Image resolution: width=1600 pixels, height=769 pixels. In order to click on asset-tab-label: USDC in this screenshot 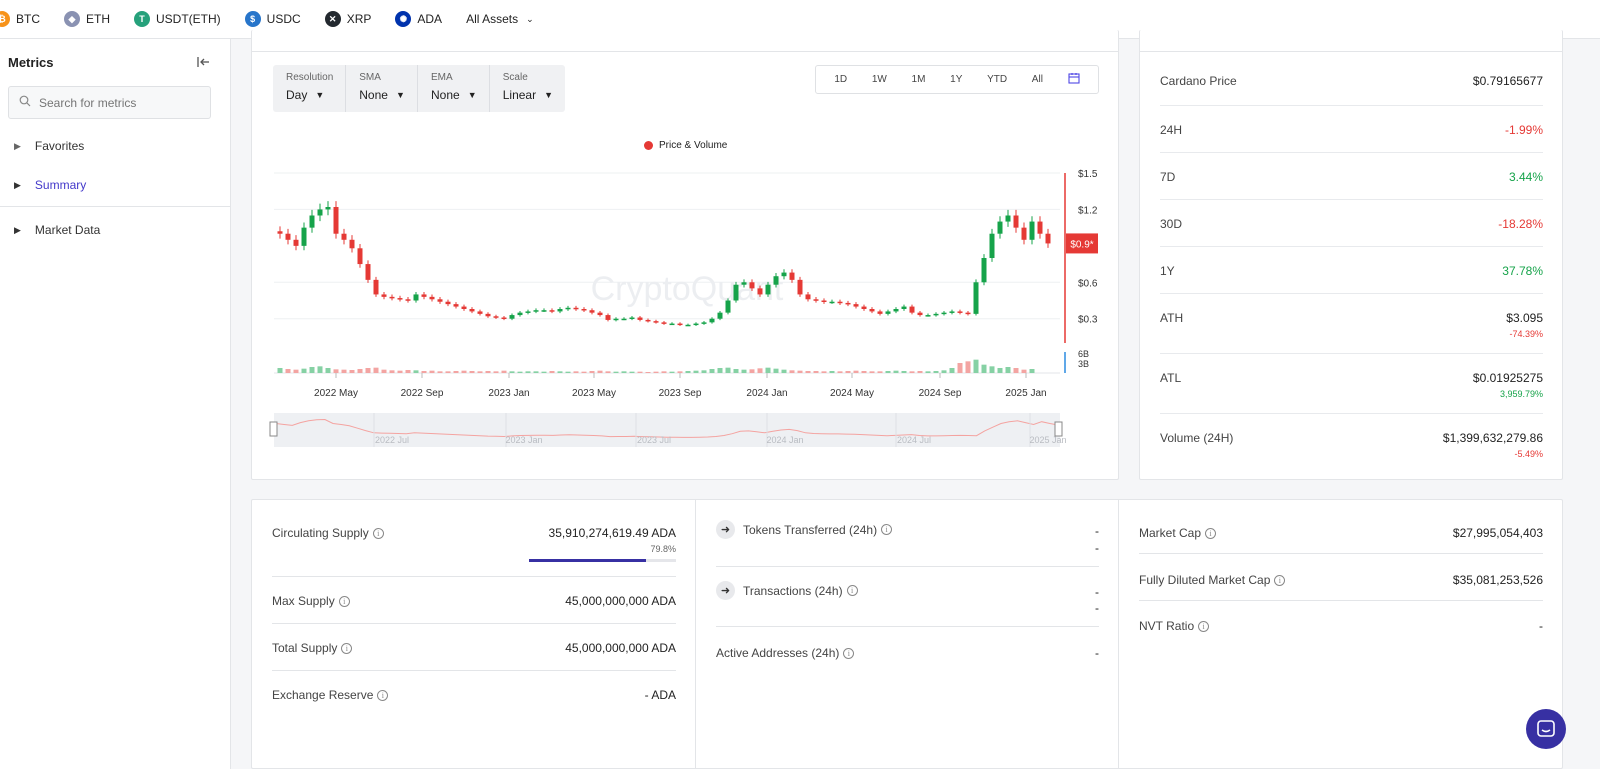, I will do `click(283, 19)`.